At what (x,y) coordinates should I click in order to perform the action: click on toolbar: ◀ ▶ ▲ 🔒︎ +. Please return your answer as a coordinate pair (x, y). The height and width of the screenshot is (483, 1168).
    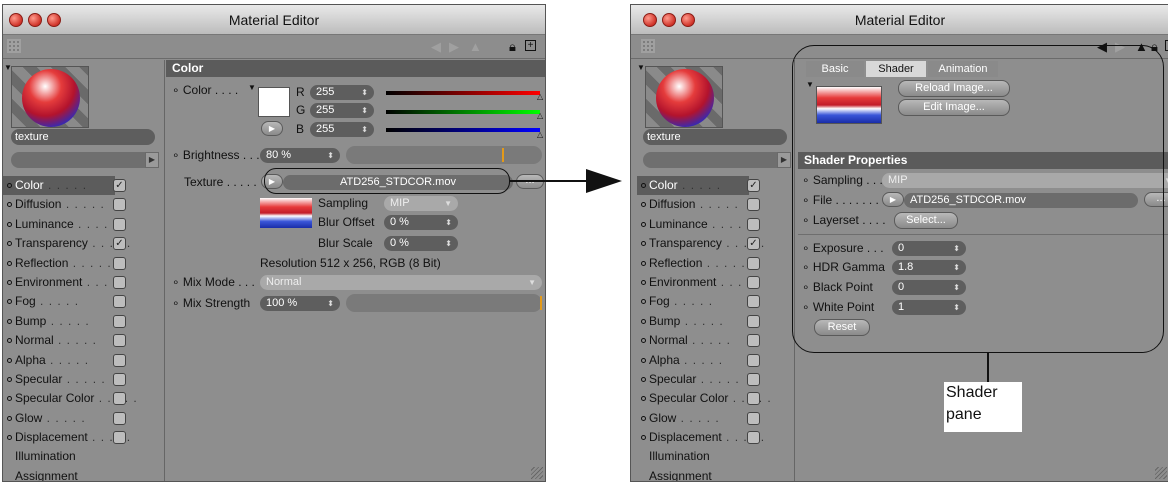
    Looking at the image, I should click on (274, 47).